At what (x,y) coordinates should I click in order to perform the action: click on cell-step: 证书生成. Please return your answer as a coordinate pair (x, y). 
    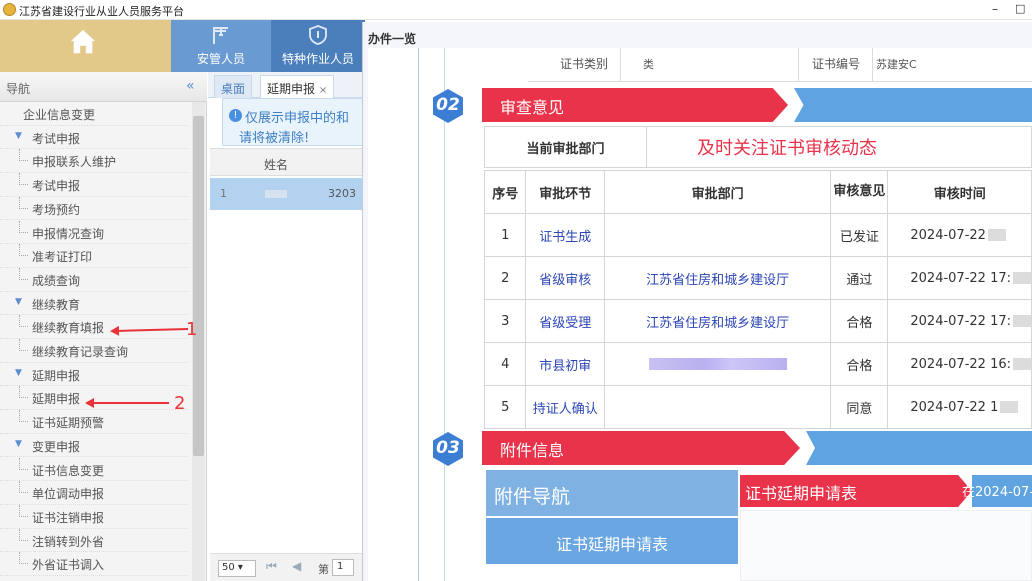
    Looking at the image, I should click on (565, 235).